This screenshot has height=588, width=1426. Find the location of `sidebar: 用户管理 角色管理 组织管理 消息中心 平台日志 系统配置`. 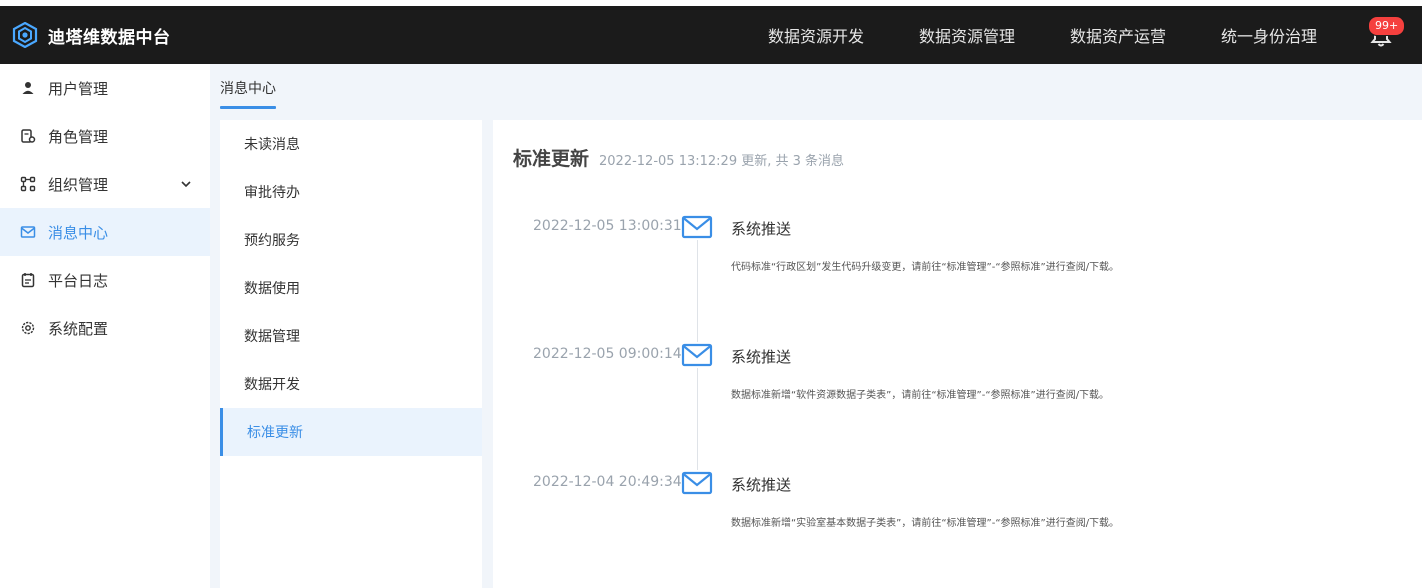

sidebar: 用户管理 角色管理 组织管理 消息中心 平台日志 系统配置 is located at coordinates (105, 326).